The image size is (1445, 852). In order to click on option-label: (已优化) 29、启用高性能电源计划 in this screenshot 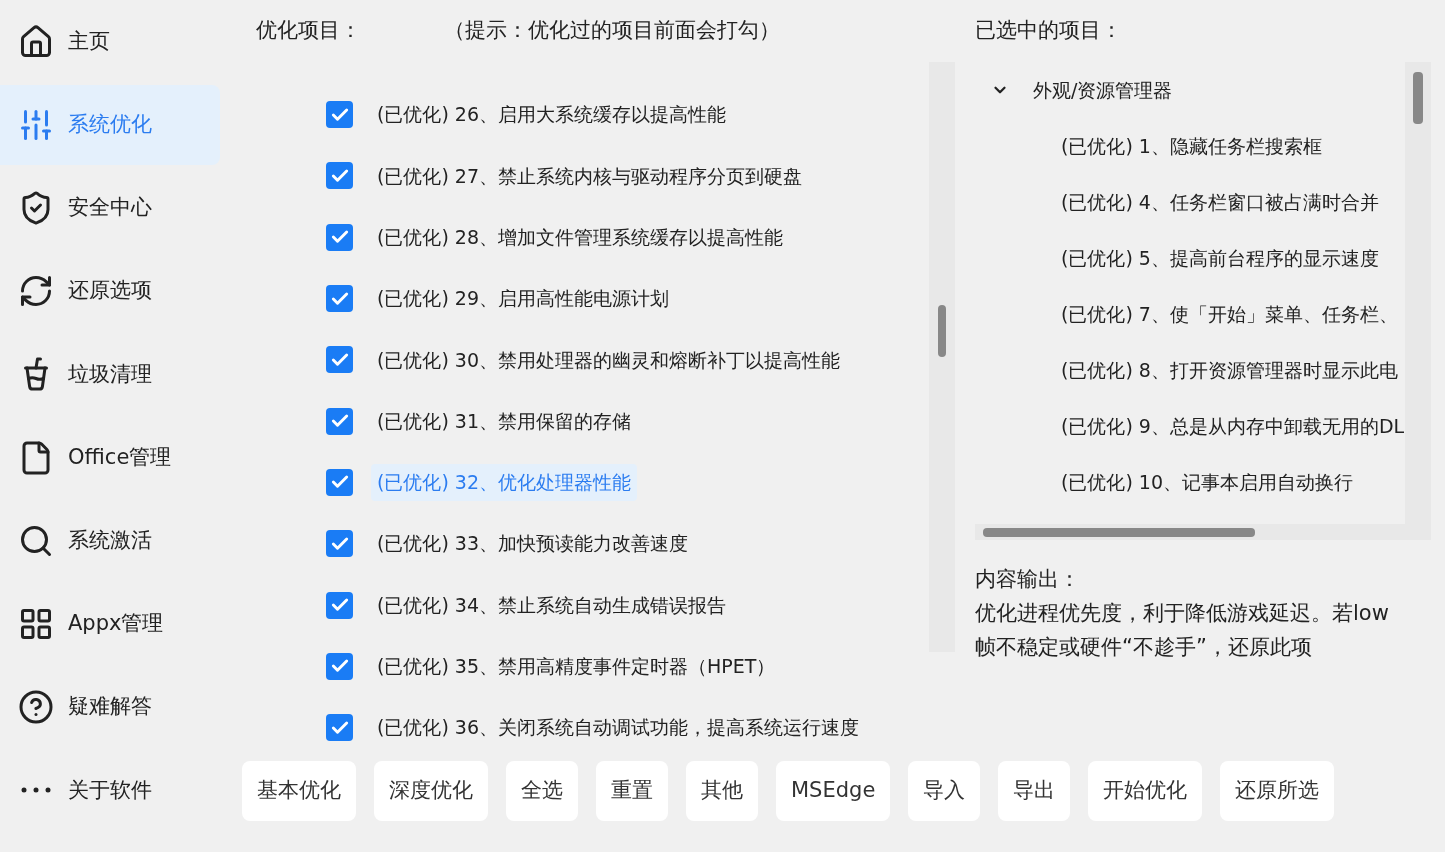, I will do `click(523, 298)`.